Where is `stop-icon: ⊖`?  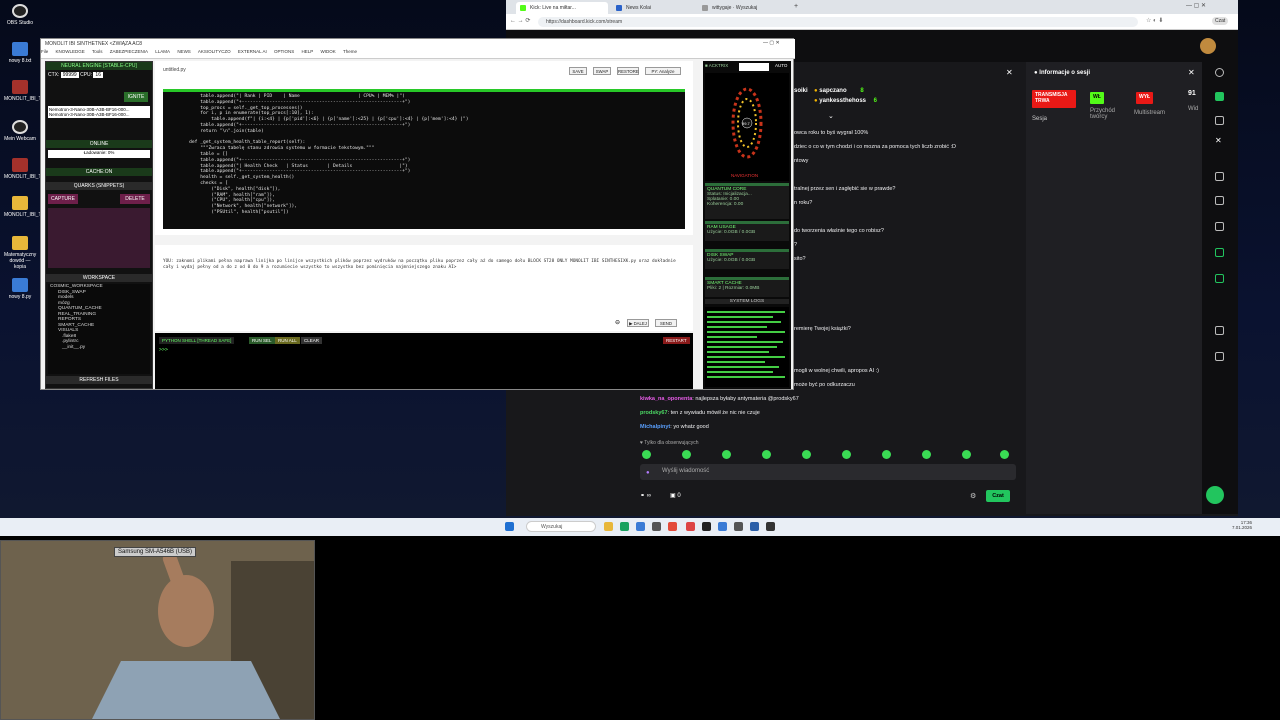
stop-icon: ⊖ is located at coordinates (617, 322).